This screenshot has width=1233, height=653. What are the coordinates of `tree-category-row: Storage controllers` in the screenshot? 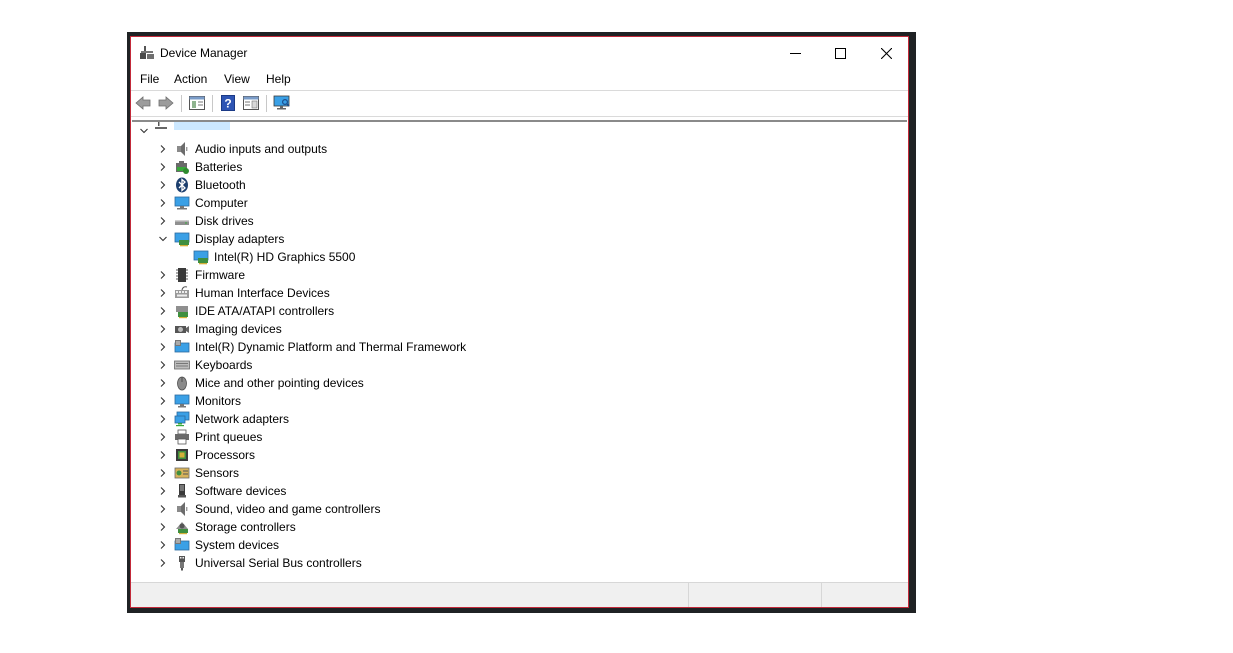 It's located at (519, 527).